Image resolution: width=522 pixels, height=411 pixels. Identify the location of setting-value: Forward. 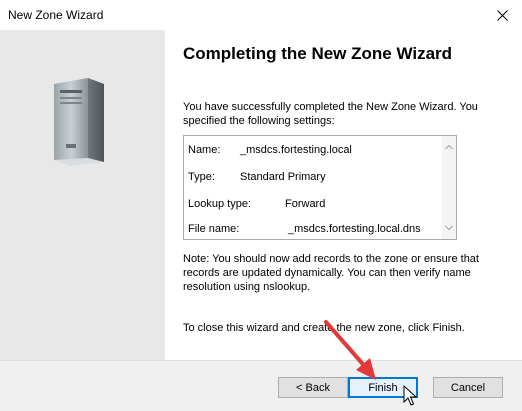
(305, 204).